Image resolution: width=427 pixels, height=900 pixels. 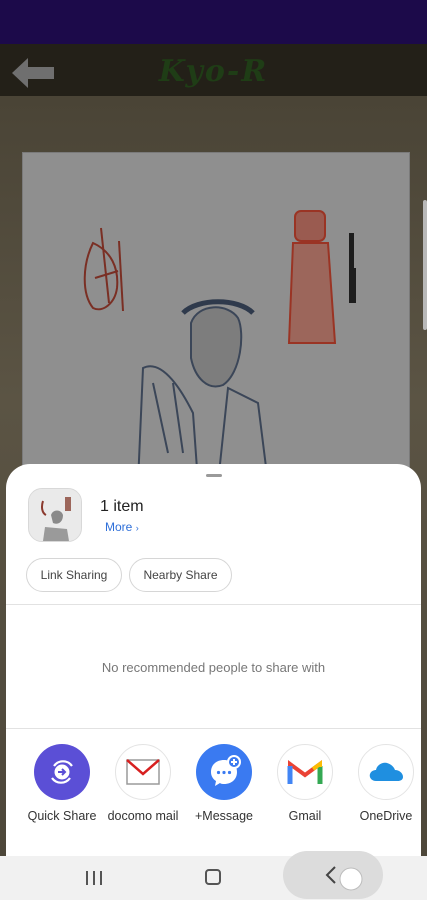 I want to click on more-link: More ›, so click(x=122, y=527).